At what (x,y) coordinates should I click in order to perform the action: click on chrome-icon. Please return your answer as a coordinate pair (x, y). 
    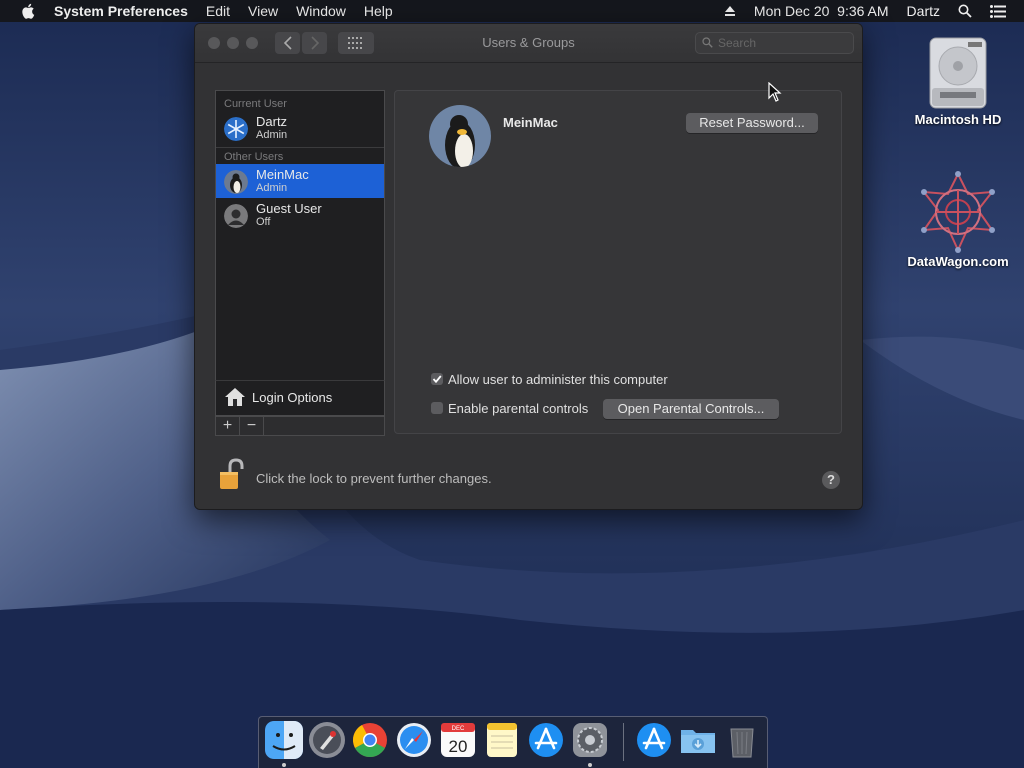
    Looking at the image, I should click on (370, 740).